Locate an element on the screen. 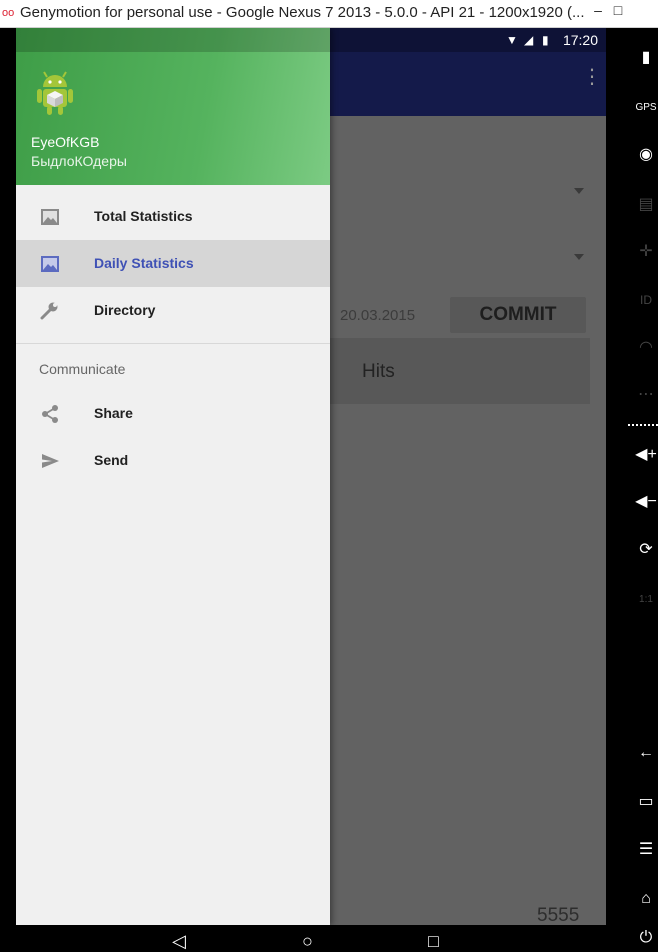  nav-item-label: Share is located at coordinates (113, 413).